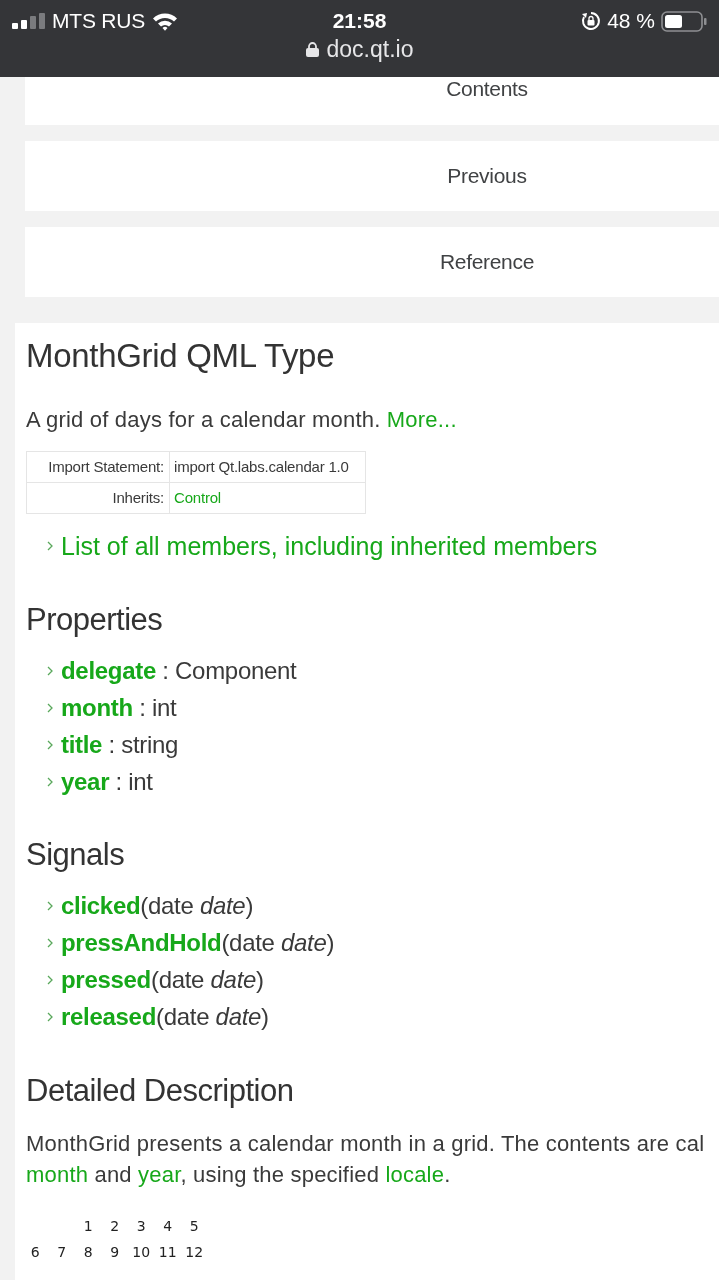 This screenshot has width=719, height=1280. I want to click on inline-link: locale, so click(415, 1174).